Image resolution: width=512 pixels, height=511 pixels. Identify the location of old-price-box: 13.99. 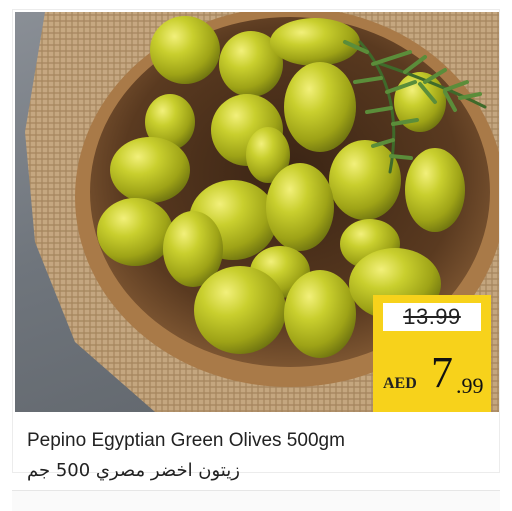
(432, 317).